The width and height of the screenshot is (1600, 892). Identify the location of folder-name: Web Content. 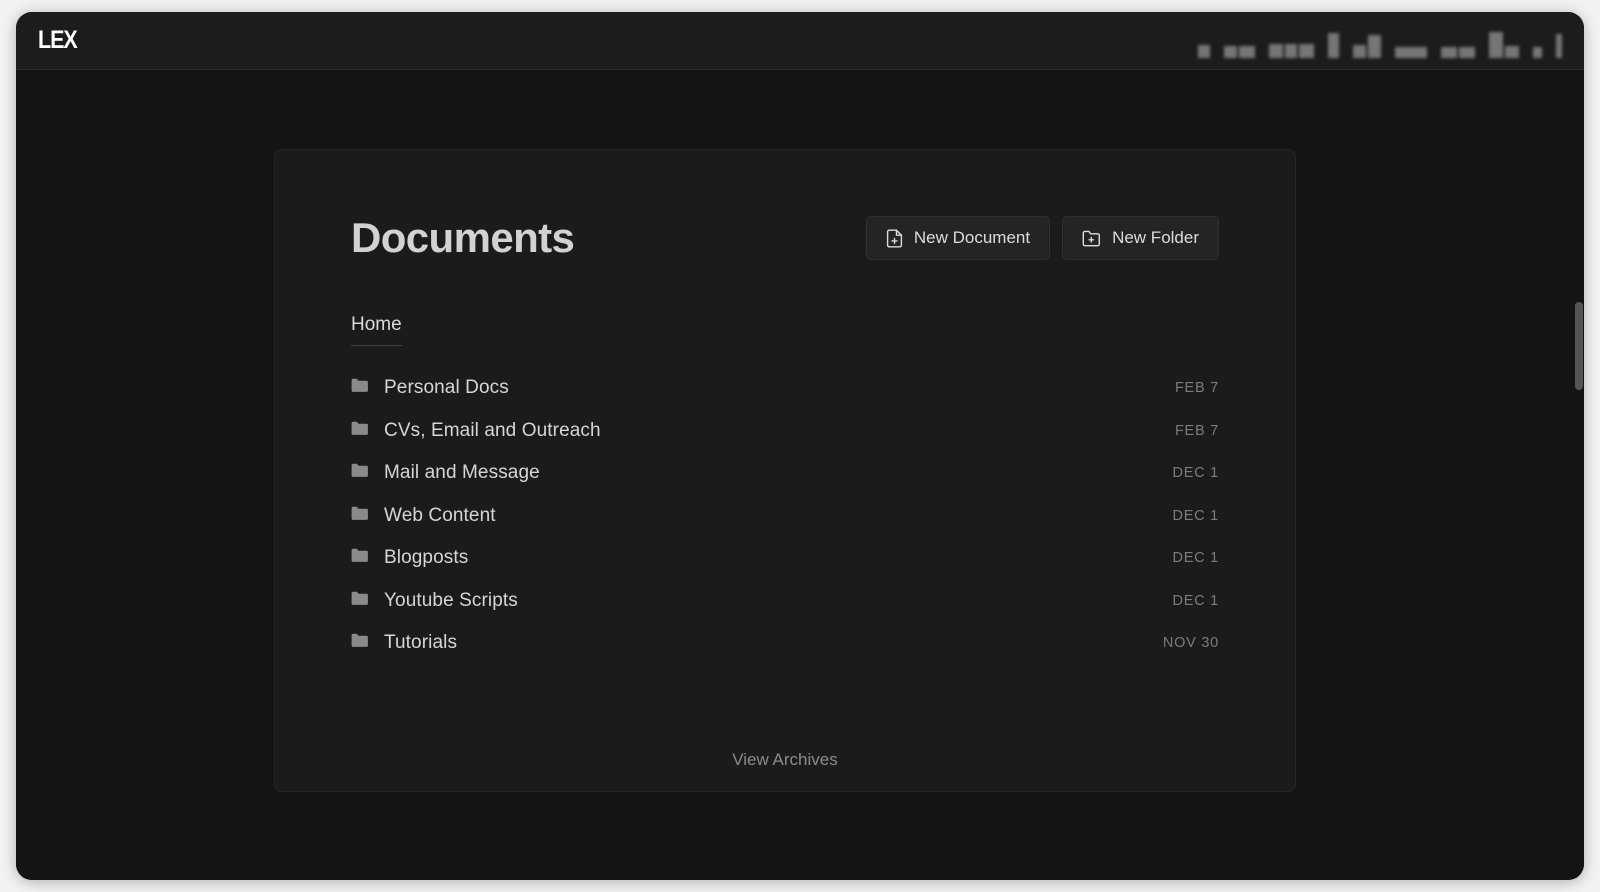
(440, 515).